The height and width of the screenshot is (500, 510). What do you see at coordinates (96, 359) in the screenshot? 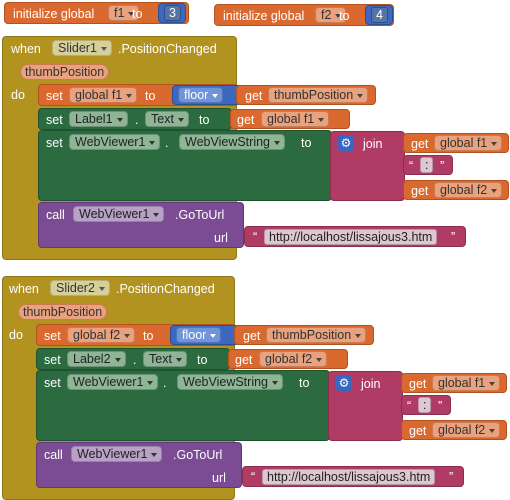
I see `component-dropdown: Label2` at bounding box center [96, 359].